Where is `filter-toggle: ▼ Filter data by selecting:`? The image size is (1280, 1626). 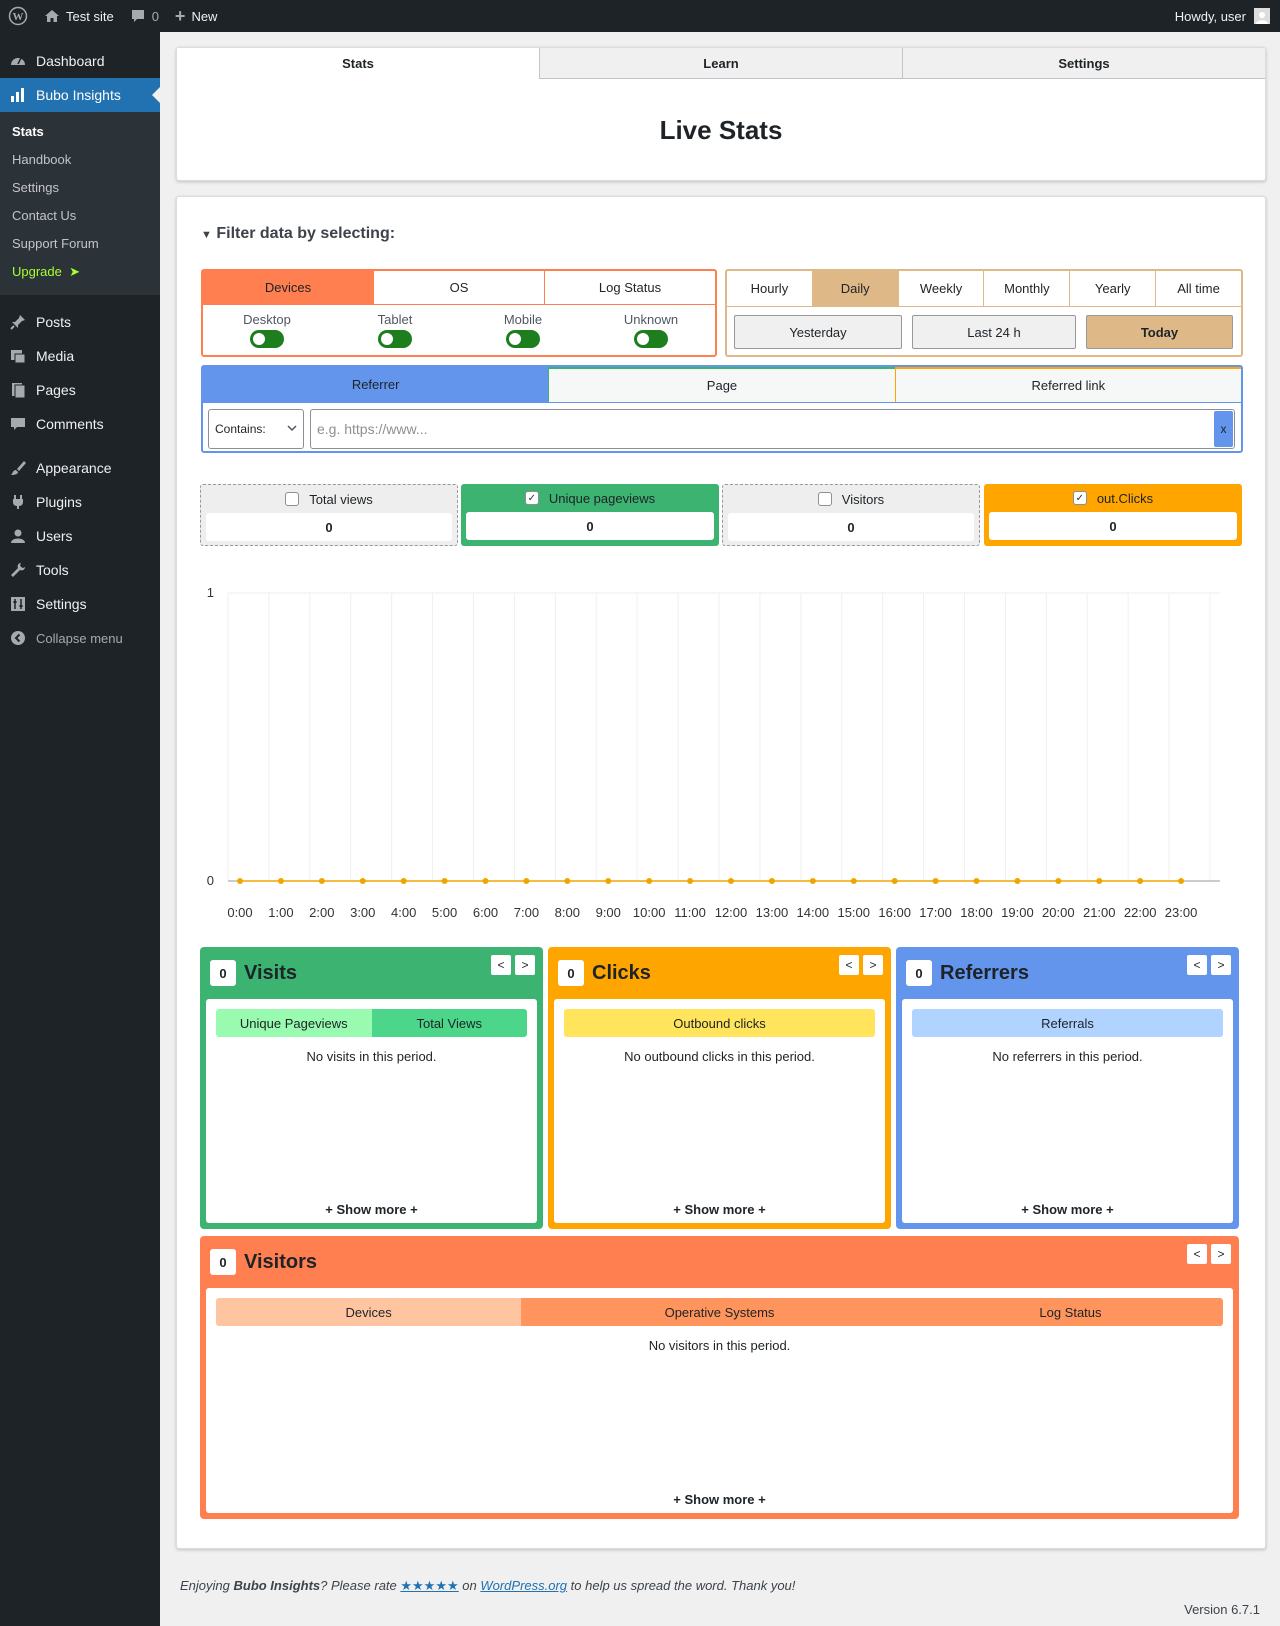
filter-toggle: ▼ Filter data by selecting: is located at coordinates (298, 234).